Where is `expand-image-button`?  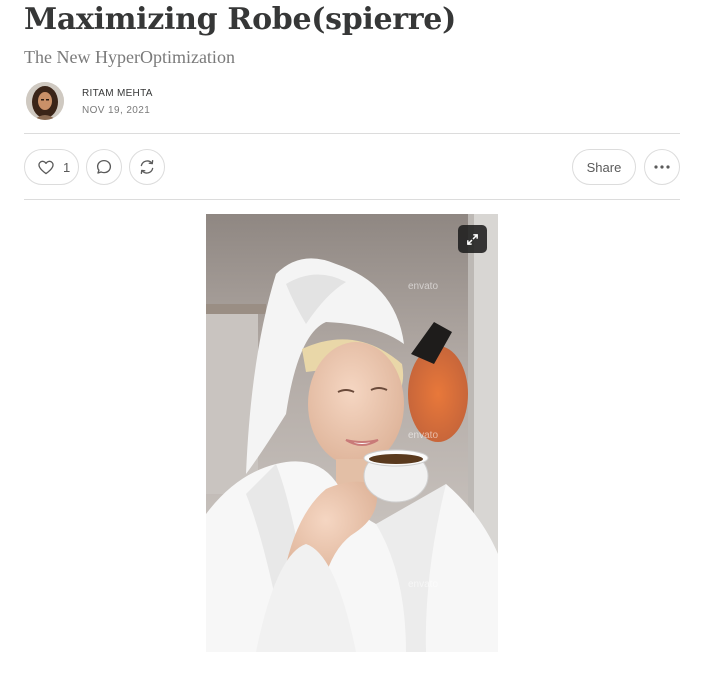
expand-image-button is located at coordinates (472, 239).